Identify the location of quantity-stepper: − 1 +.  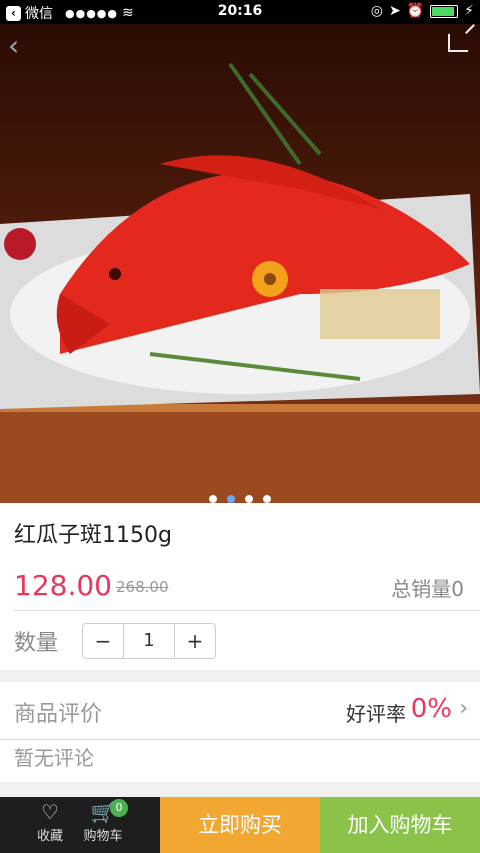
(149, 641).